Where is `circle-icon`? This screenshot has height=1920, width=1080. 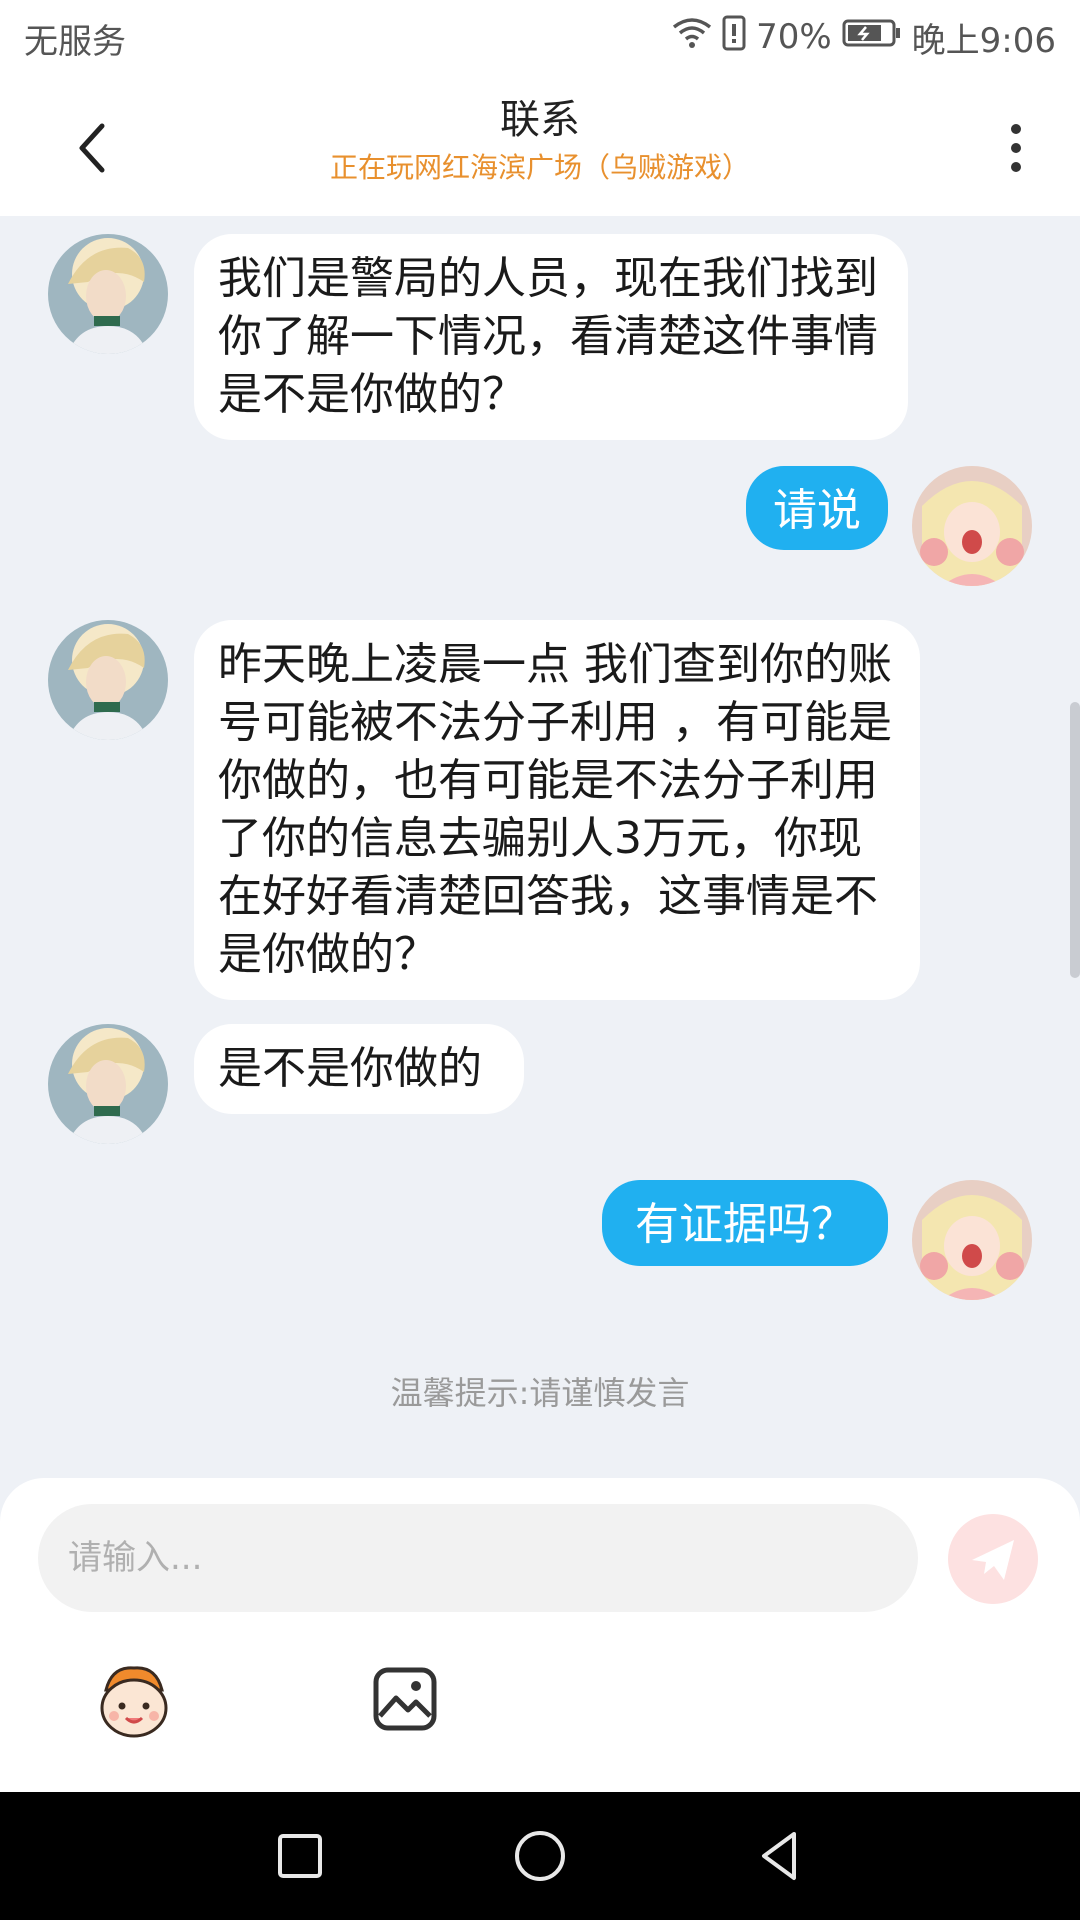
circle-icon is located at coordinates (540, 1856).